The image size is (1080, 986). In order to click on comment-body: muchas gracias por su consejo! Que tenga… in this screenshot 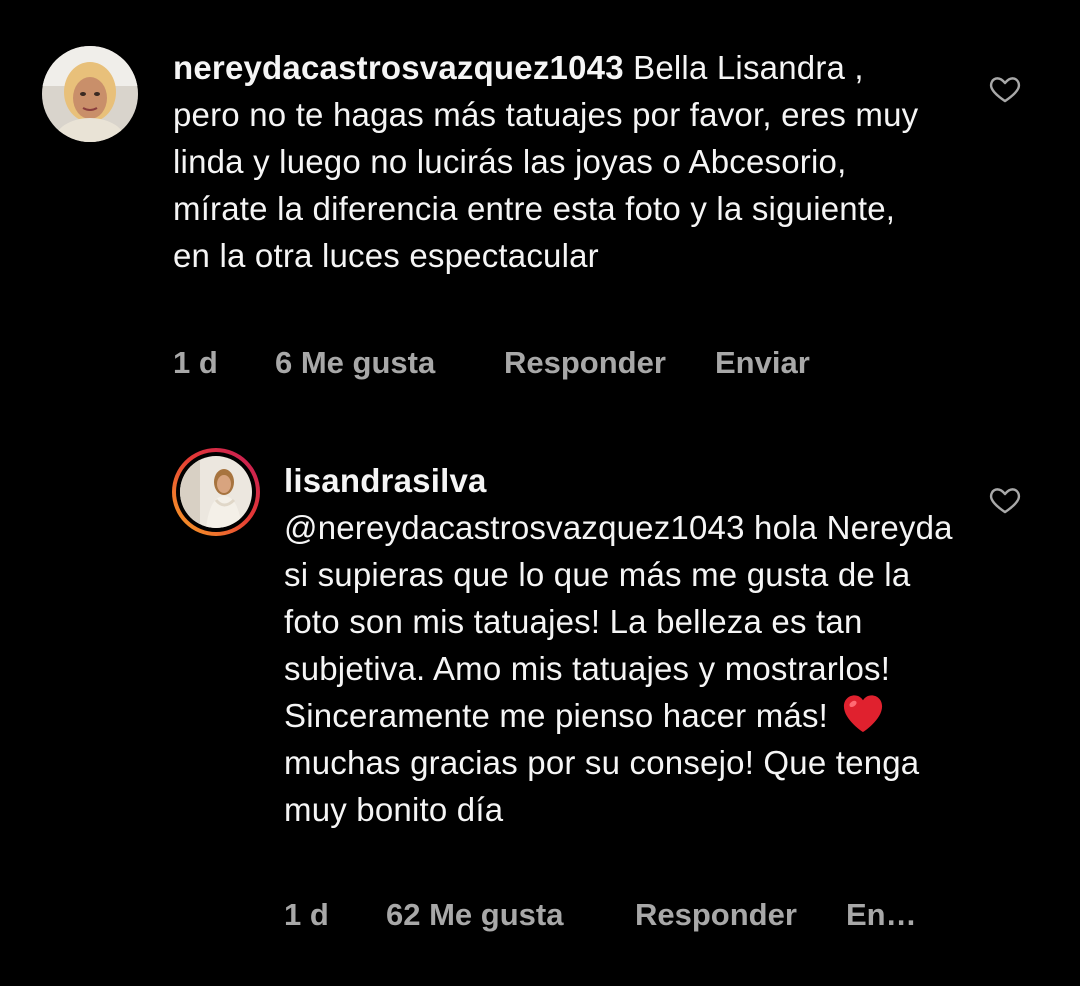, I will do `click(602, 786)`.